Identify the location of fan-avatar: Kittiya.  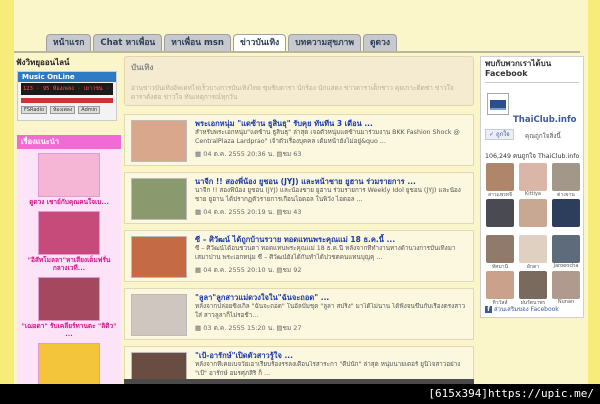
(533, 180).